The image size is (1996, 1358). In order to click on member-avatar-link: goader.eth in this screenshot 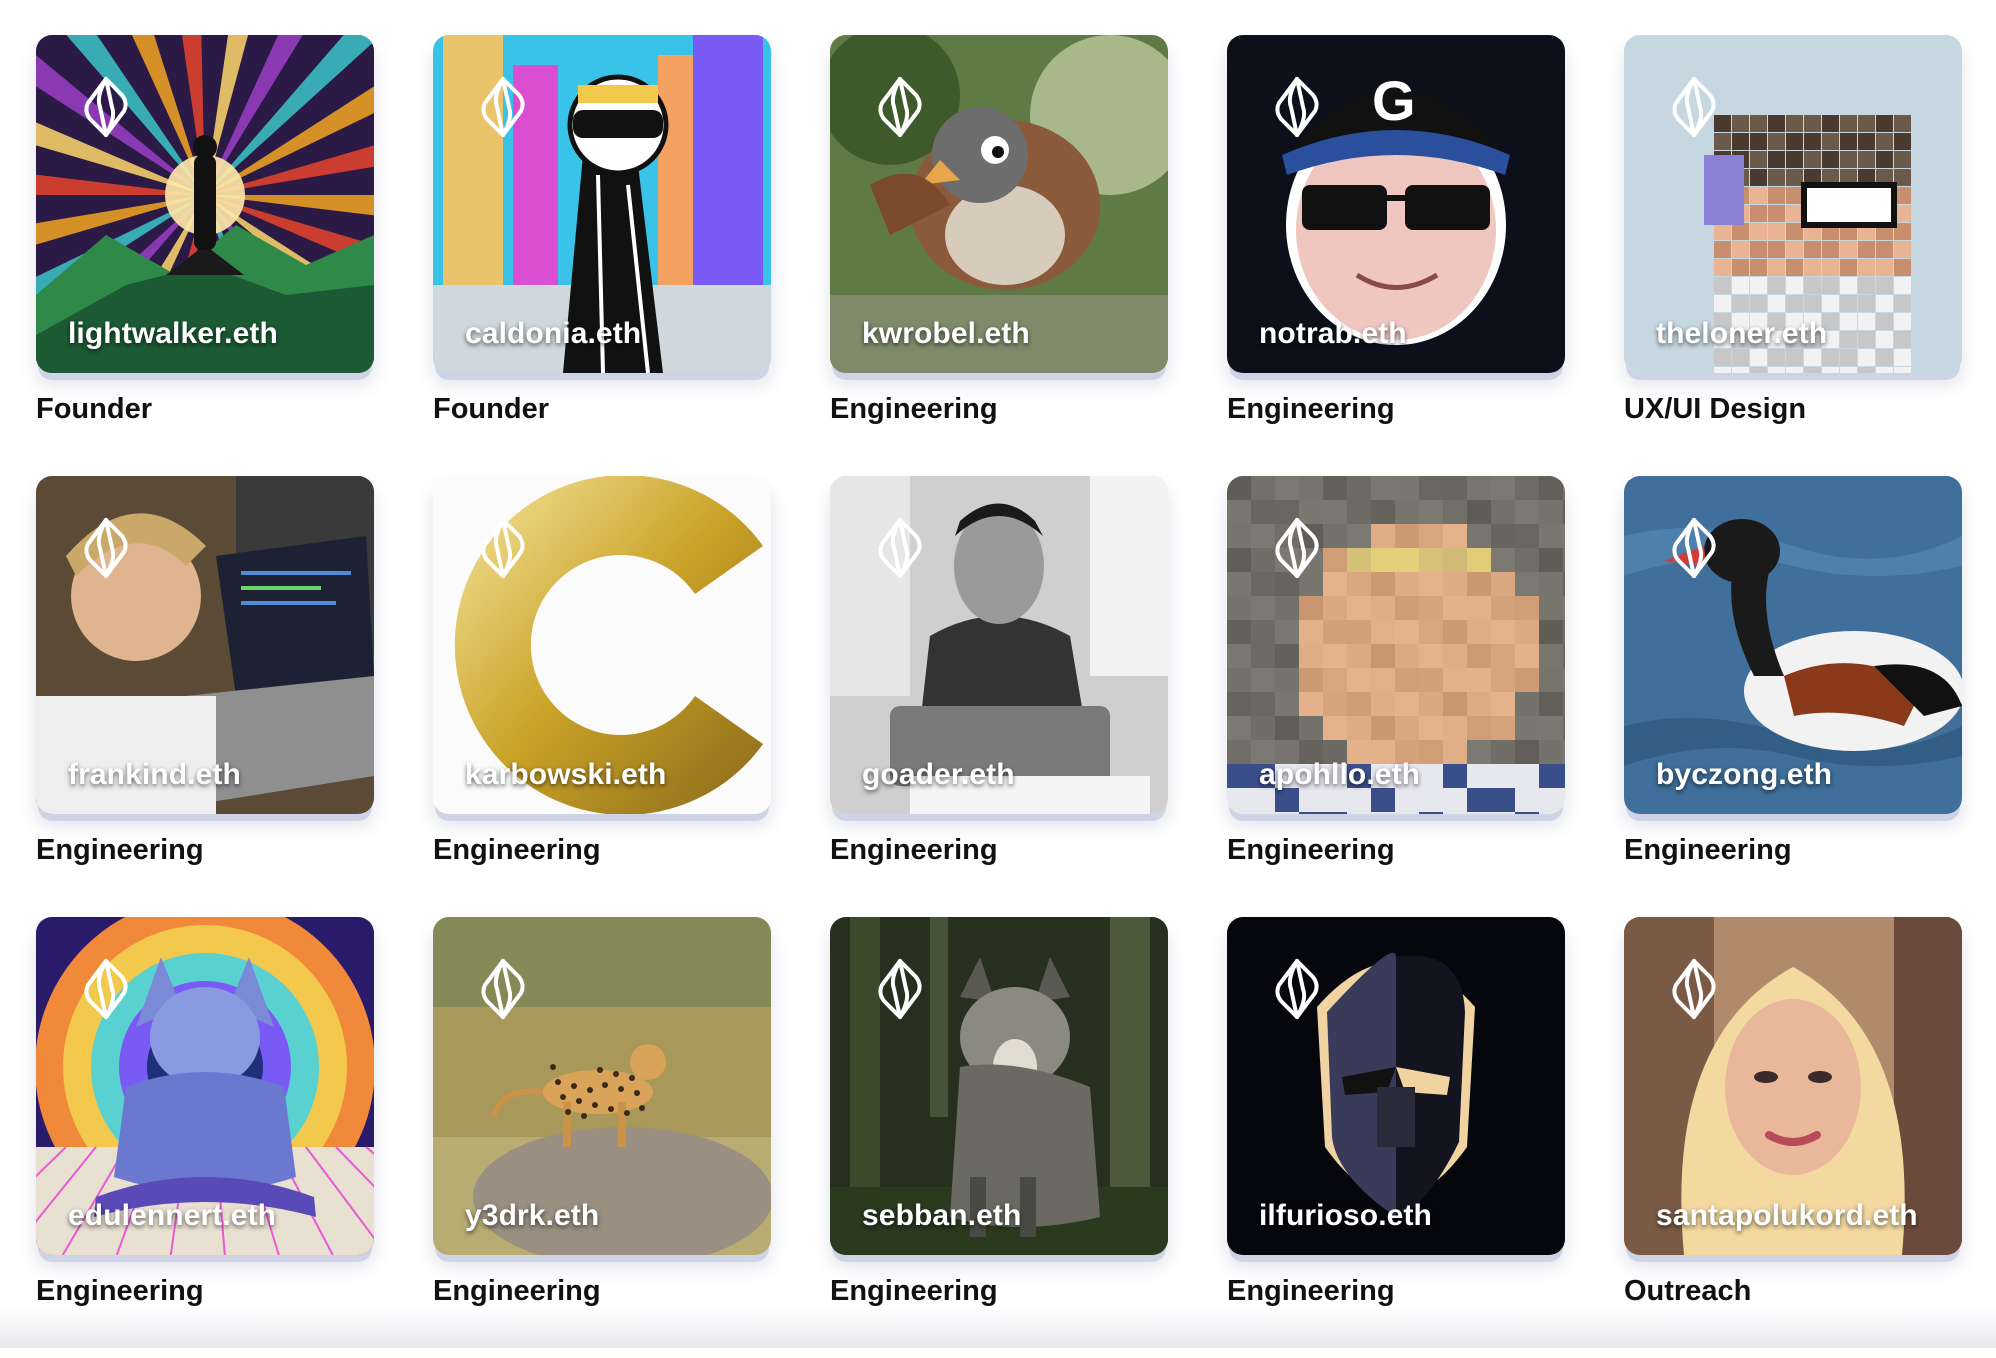, I will do `click(999, 645)`.